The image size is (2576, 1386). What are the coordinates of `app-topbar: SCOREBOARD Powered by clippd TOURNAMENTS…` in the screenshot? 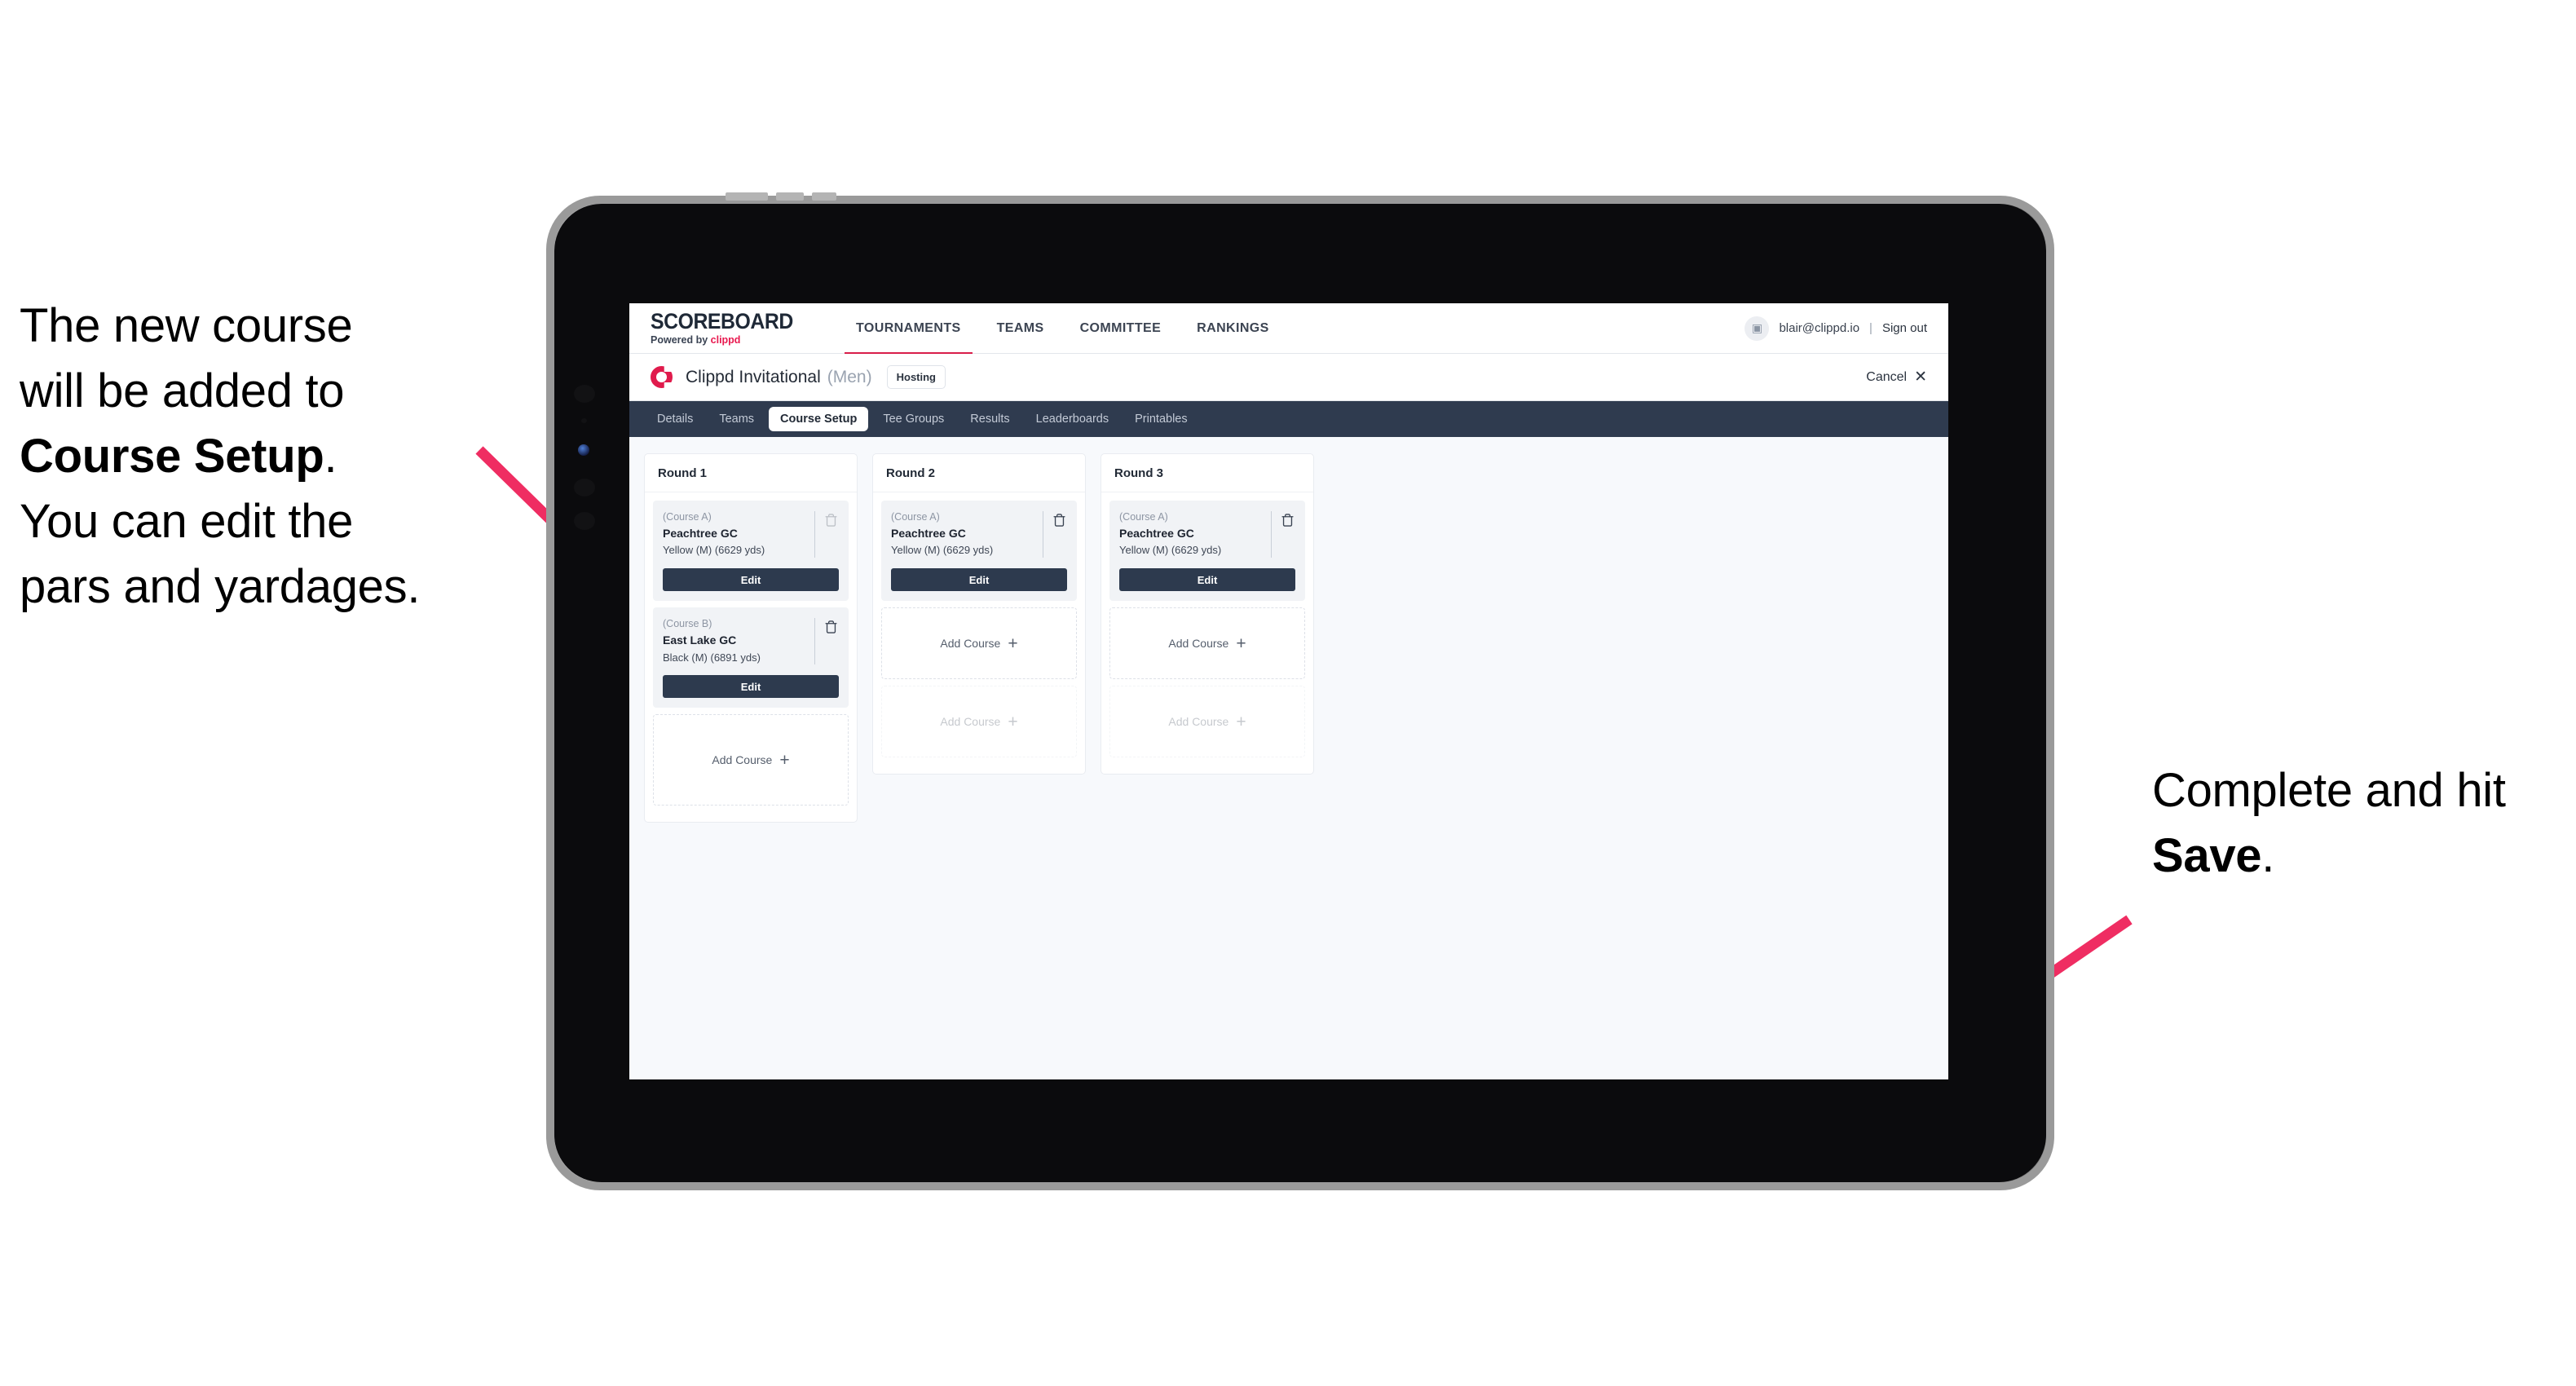 It's located at (1288, 329).